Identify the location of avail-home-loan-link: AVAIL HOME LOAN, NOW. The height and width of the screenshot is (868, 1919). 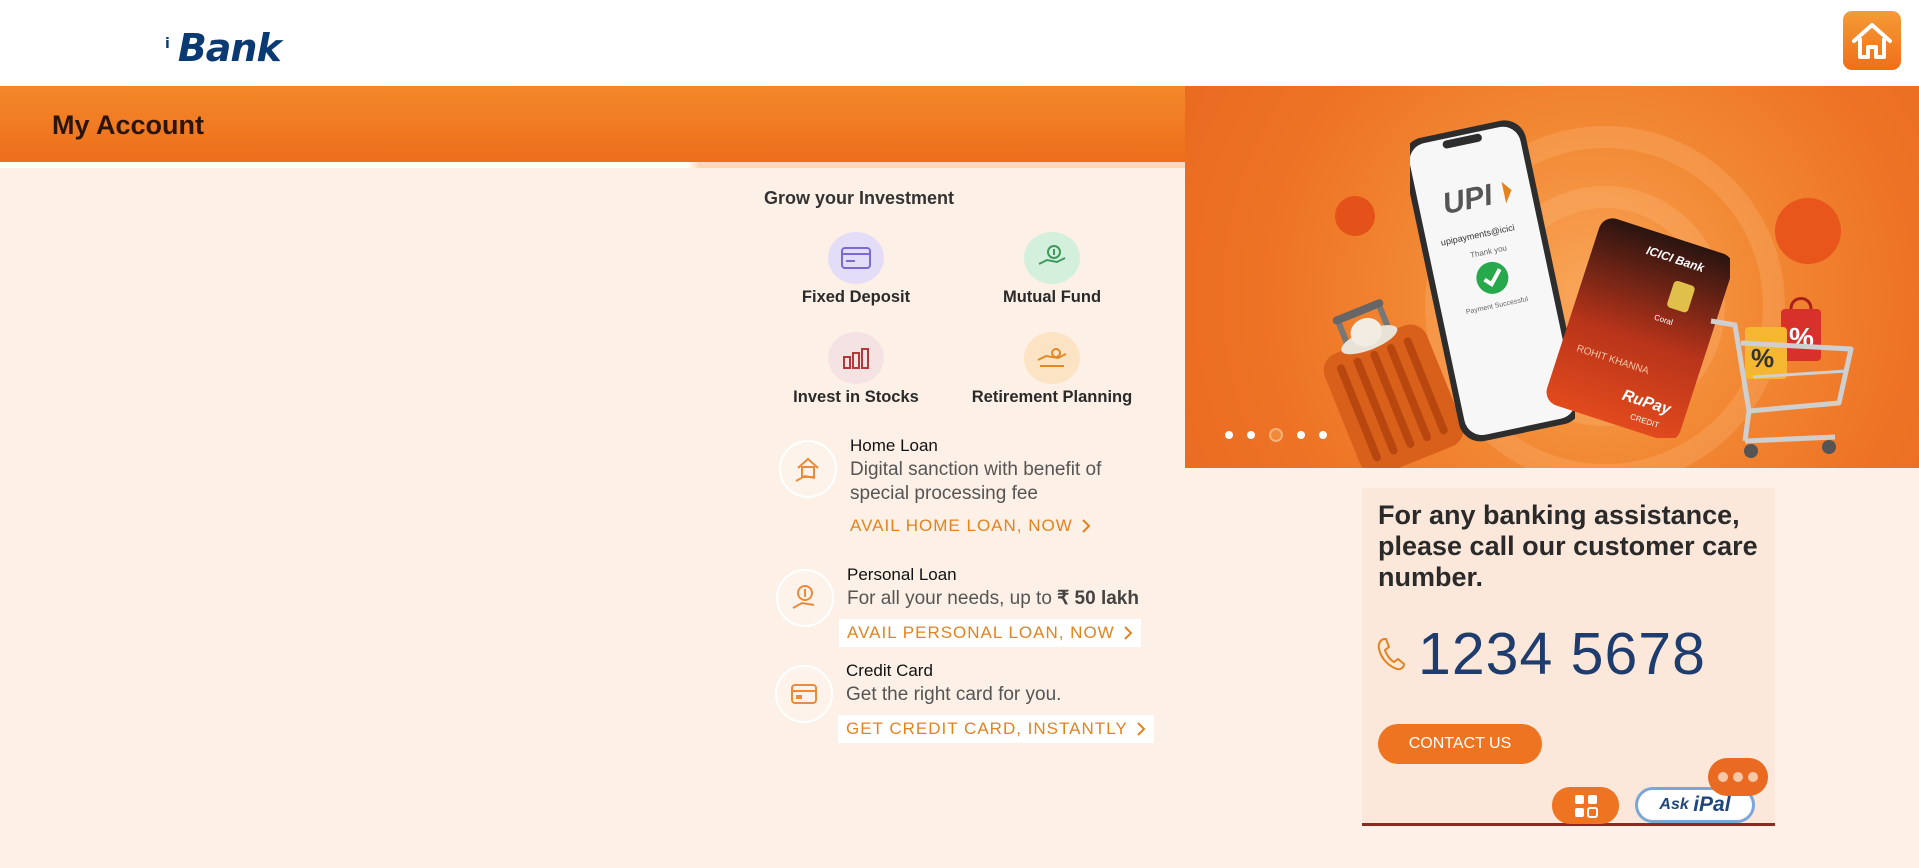
(970, 526).